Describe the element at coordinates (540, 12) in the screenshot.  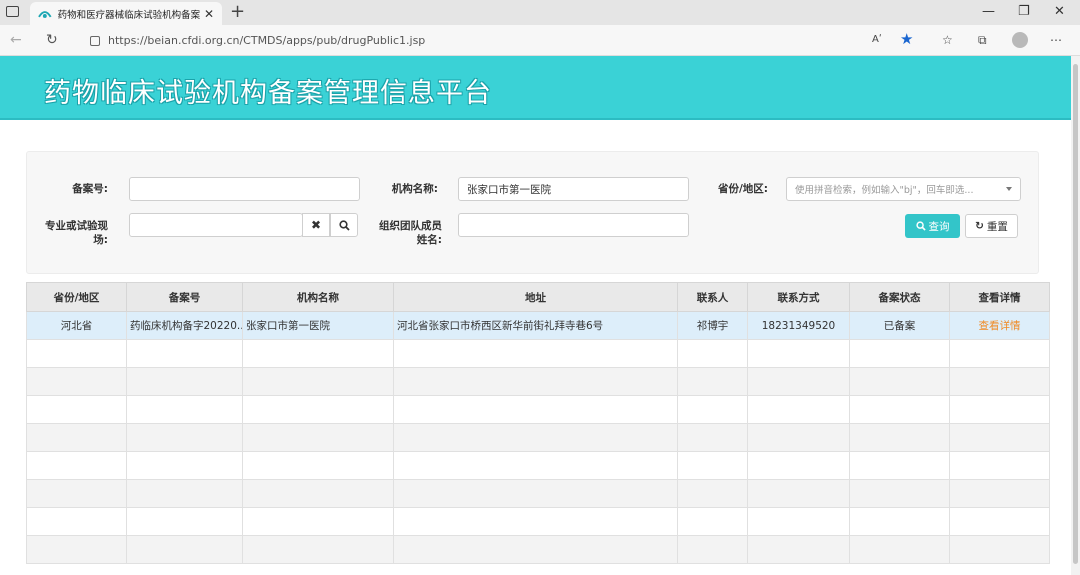
I see `browser-tab-bar: 药物和医疗器械临床试验机构备案 ✕ + — ❐ ✕` at that location.